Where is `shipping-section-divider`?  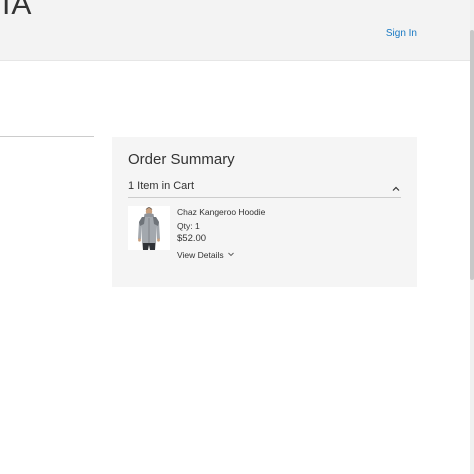 shipping-section-divider is located at coordinates (47, 136).